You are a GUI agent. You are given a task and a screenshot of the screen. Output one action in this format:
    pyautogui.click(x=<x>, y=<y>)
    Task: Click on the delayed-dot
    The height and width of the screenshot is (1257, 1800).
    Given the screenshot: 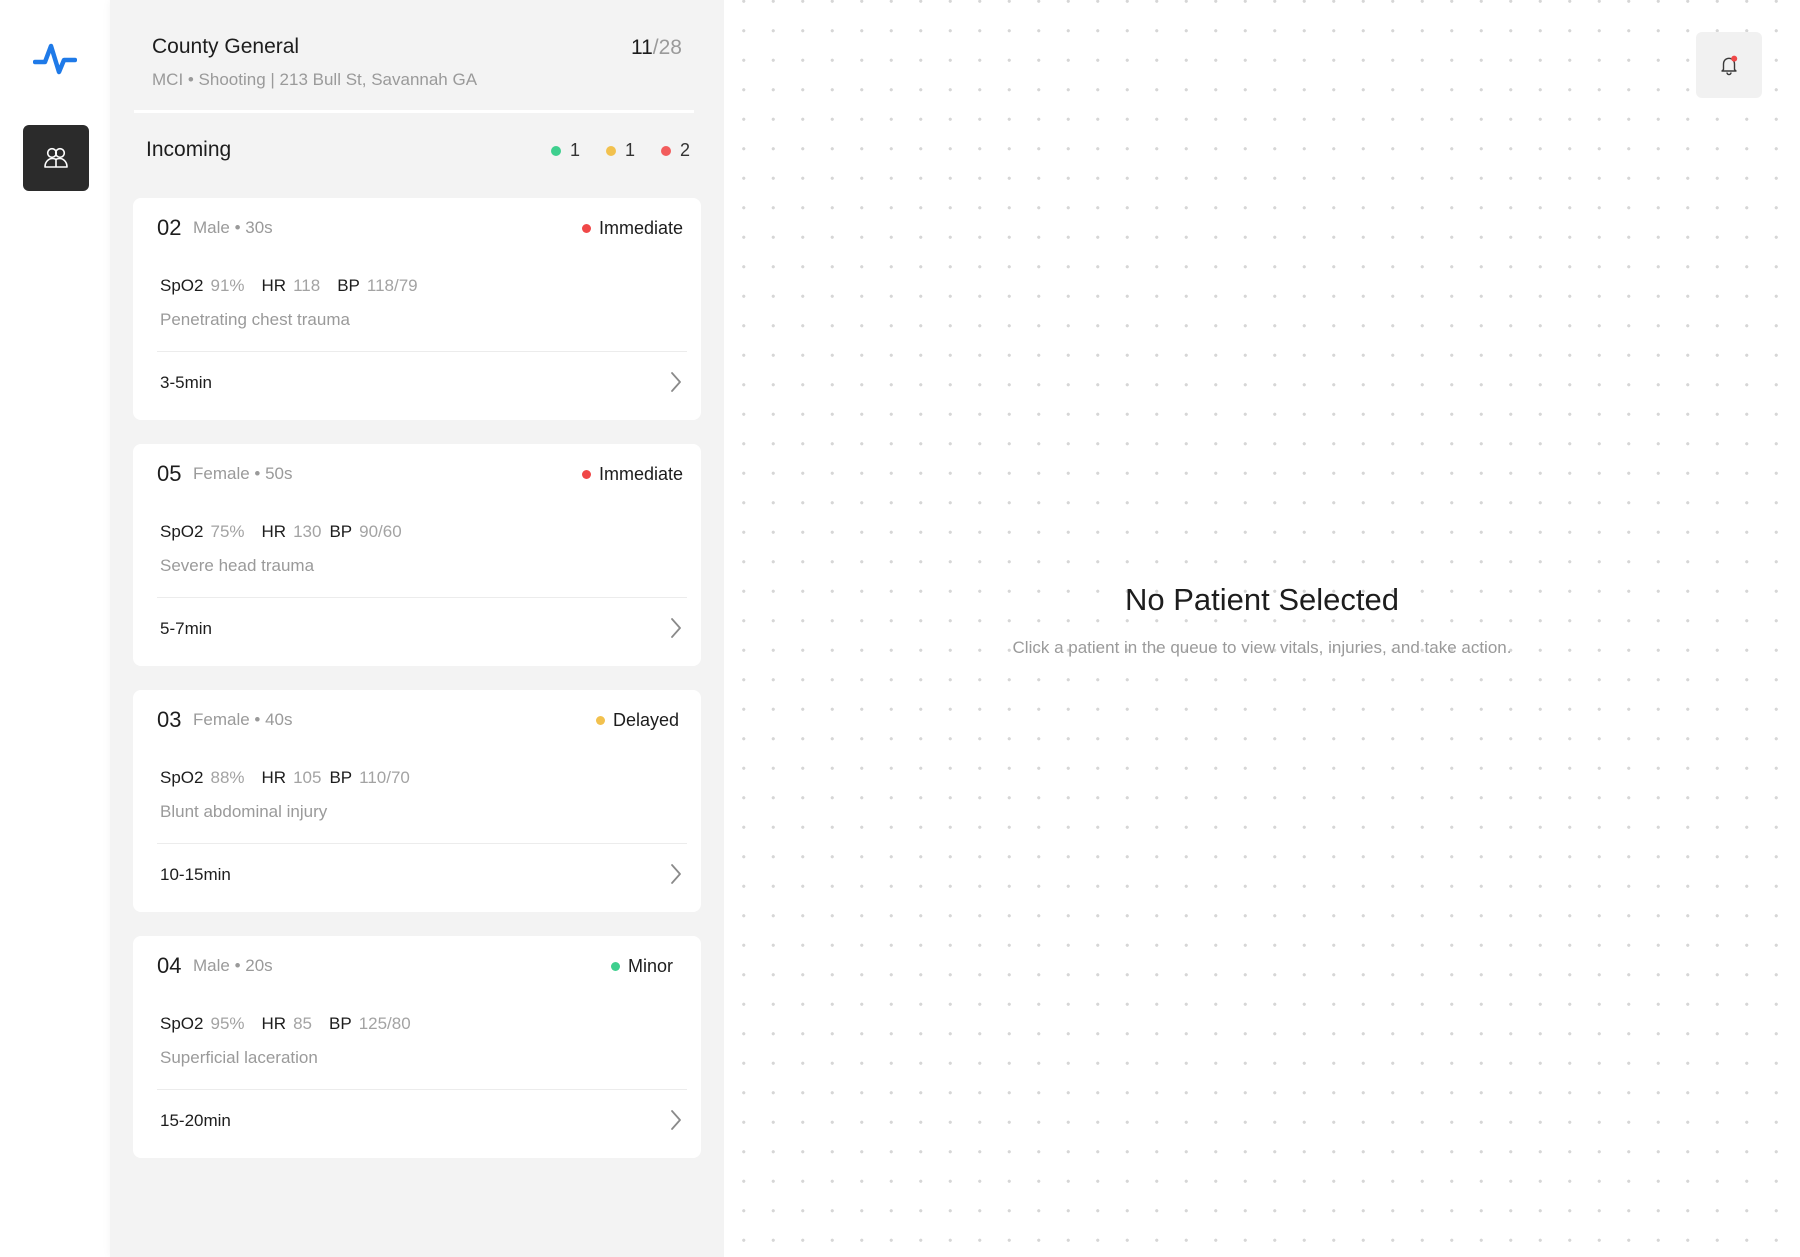 What is the action you would take?
    pyautogui.click(x=610, y=150)
    